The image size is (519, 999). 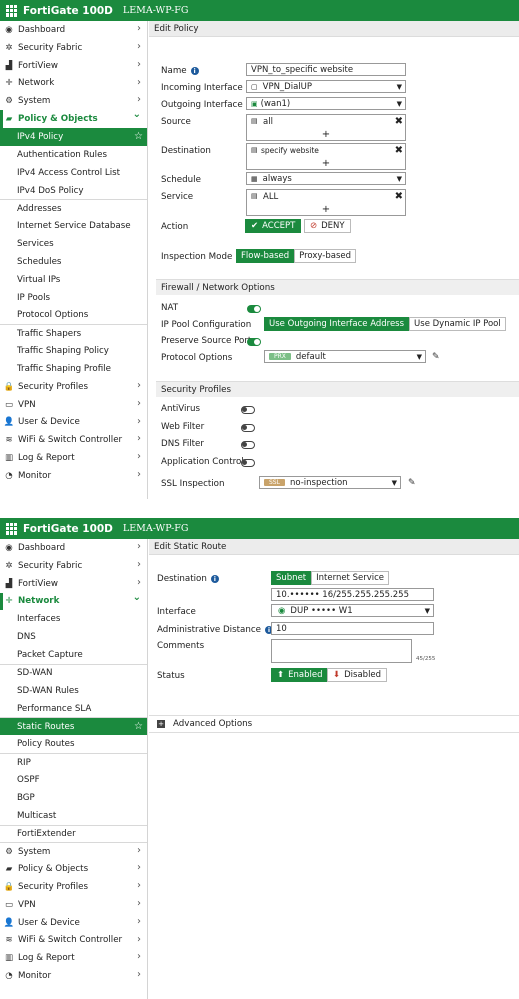 What do you see at coordinates (73, 208) in the screenshot?
I see `sidebar-item-addresses: Addresses` at bounding box center [73, 208].